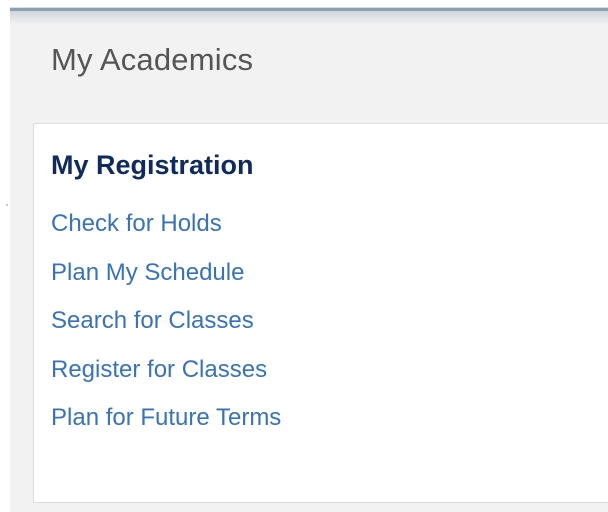 The width and height of the screenshot is (608, 512). I want to click on plan-for-future-terms-link: Plan for Future Terms, so click(166, 417).